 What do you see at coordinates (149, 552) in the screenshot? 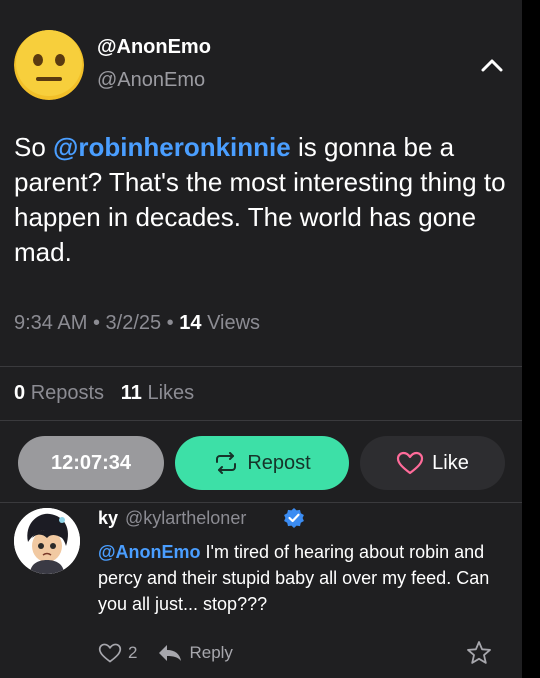
I see `reply-mention-link: @AnonEmo` at bounding box center [149, 552].